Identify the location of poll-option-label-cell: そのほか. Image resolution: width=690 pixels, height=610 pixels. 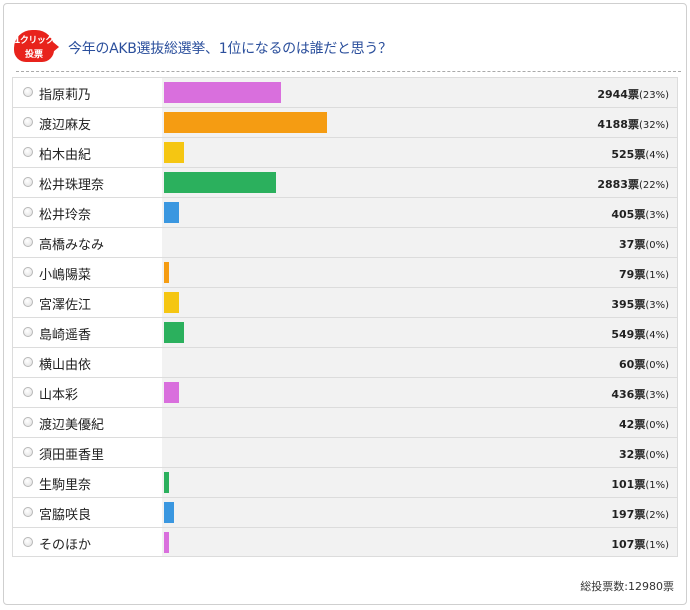
(87, 542).